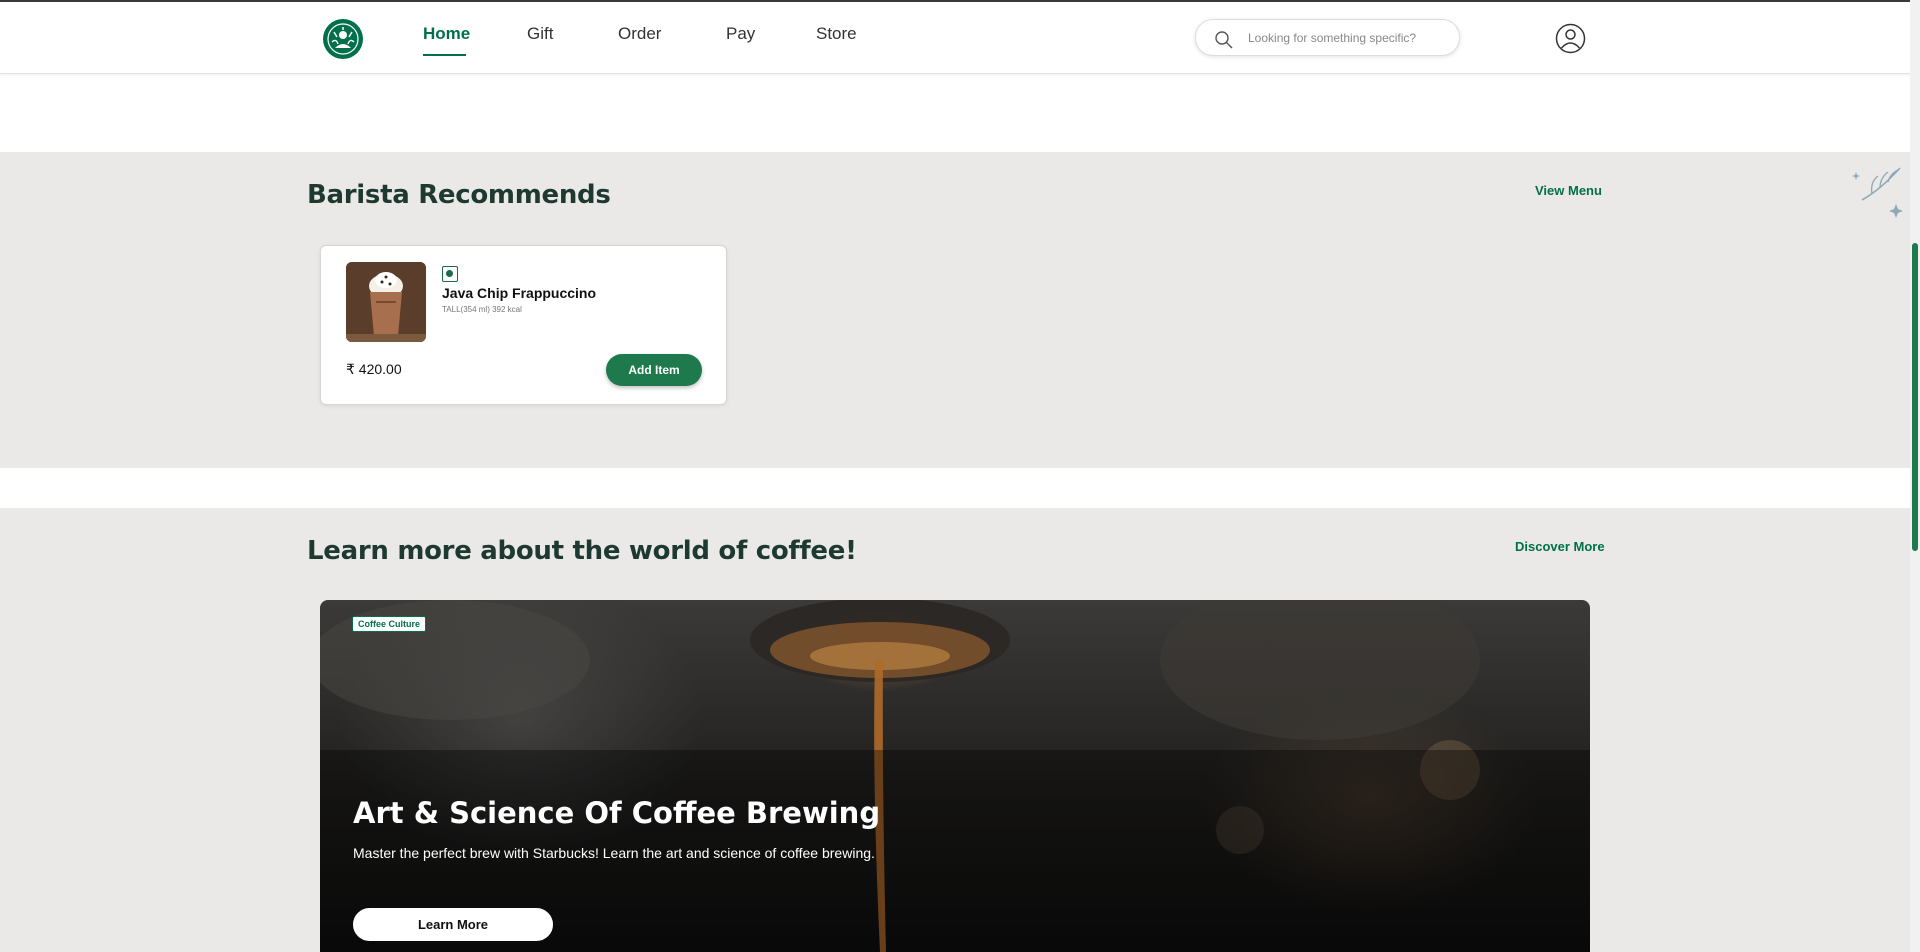 The image size is (1920, 952). I want to click on user-profile-icon, so click(1570, 38).